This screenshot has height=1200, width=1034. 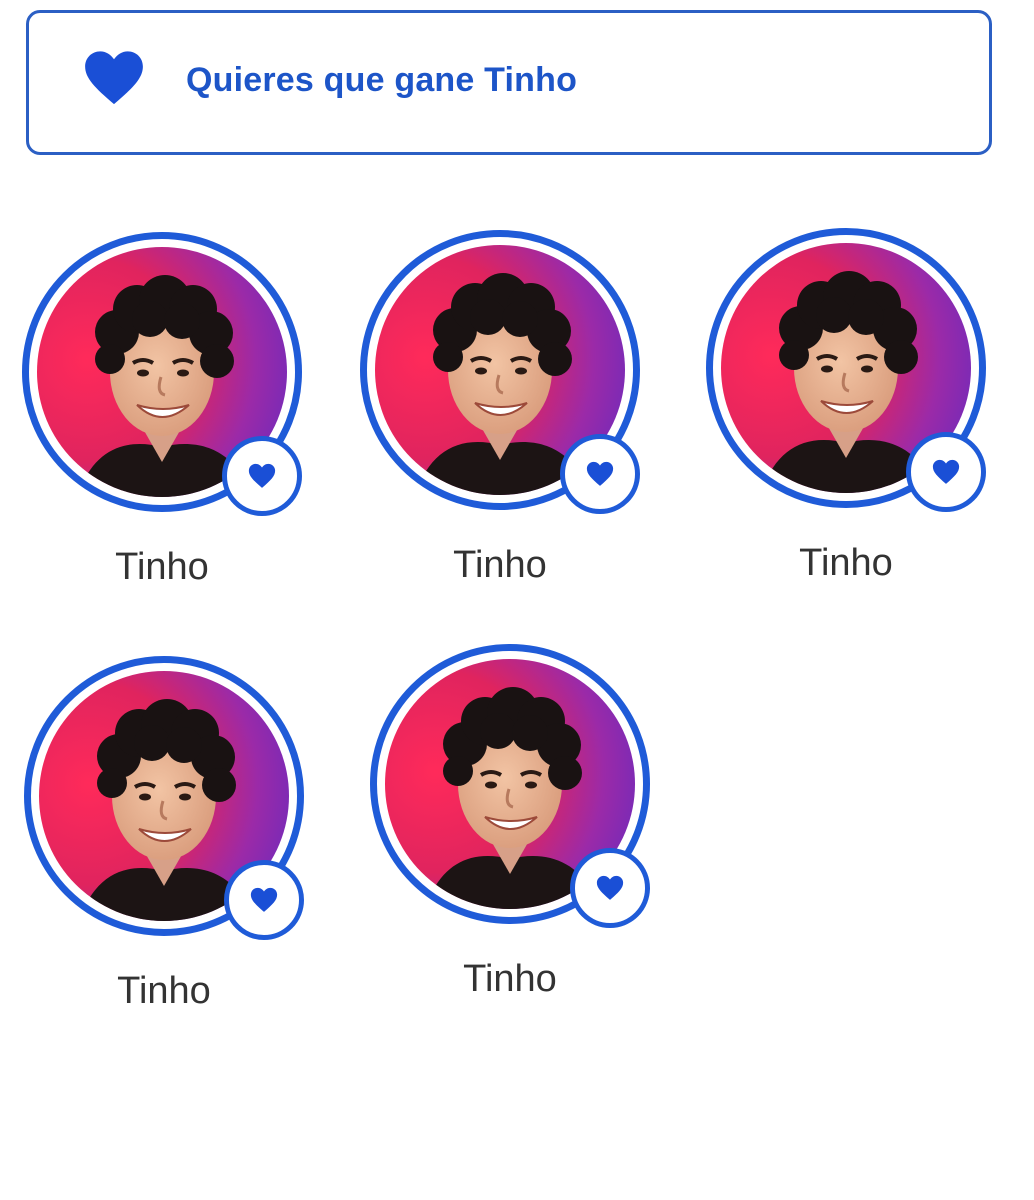 What do you see at coordinates (382, 80) in the screenshot?
I see `vote-prompt-text: Quieres que gane Tinho` at bounding box center [382, 80].